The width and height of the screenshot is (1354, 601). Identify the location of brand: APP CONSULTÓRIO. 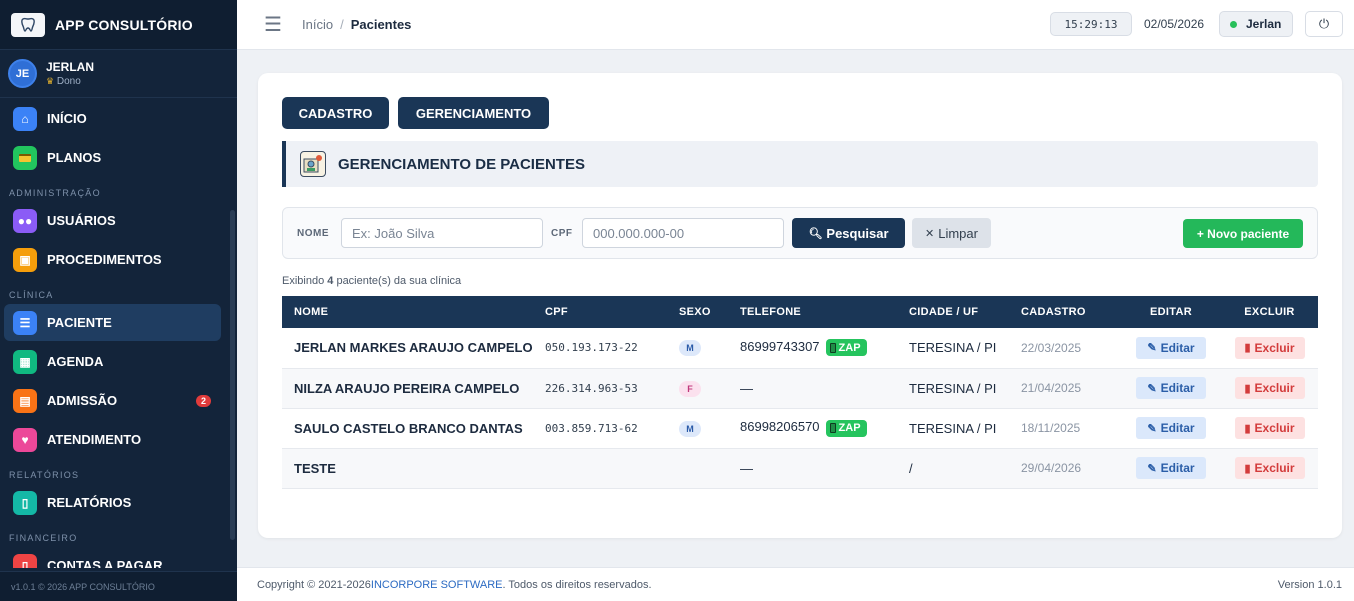
(118, 25).